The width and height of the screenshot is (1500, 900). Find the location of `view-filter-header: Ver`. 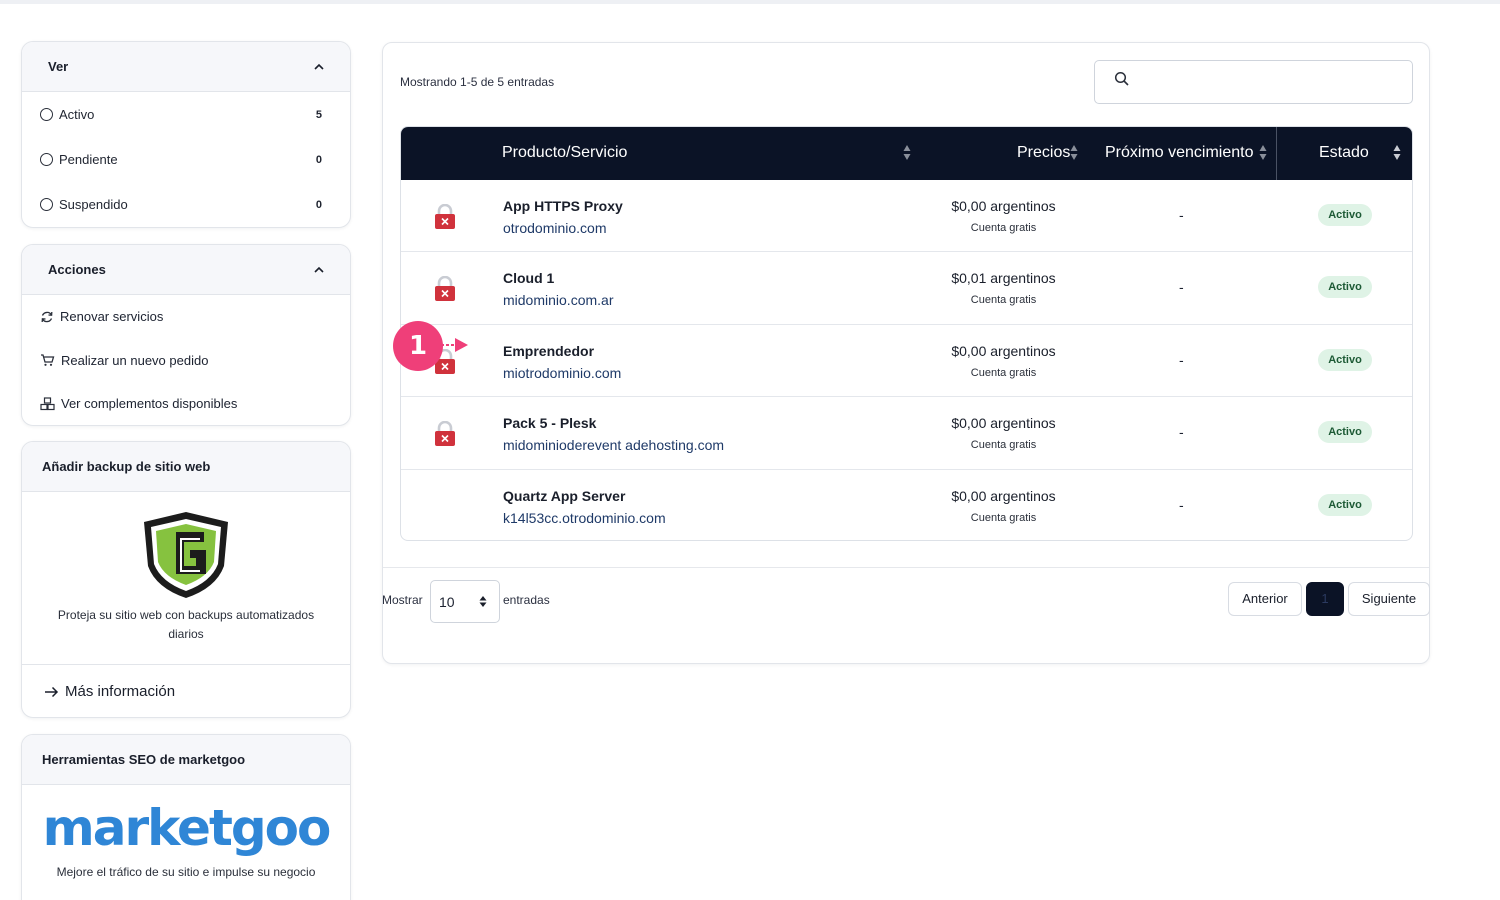

view-filter-header: Ver is located at coordinates (186, 67).